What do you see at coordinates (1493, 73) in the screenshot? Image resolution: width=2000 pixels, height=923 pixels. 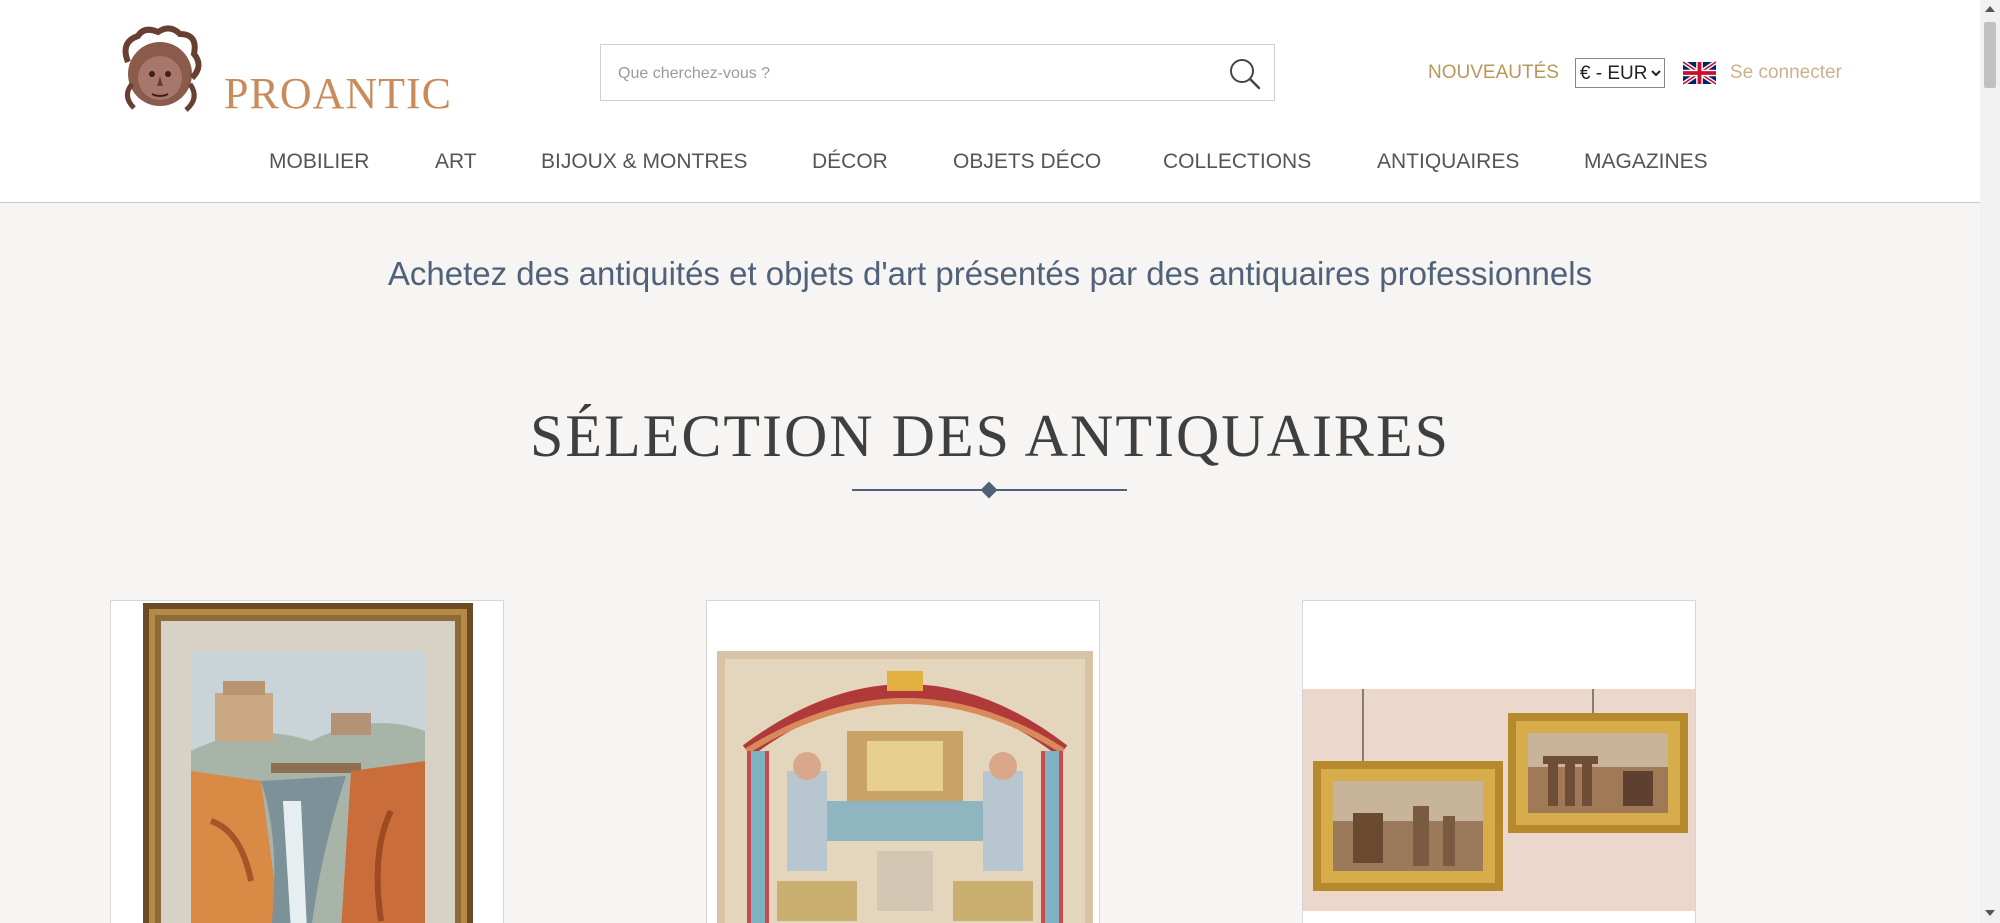 I see `nouveautes-link: NOUVEAUTÉS` at bounding box center [1493, 73].